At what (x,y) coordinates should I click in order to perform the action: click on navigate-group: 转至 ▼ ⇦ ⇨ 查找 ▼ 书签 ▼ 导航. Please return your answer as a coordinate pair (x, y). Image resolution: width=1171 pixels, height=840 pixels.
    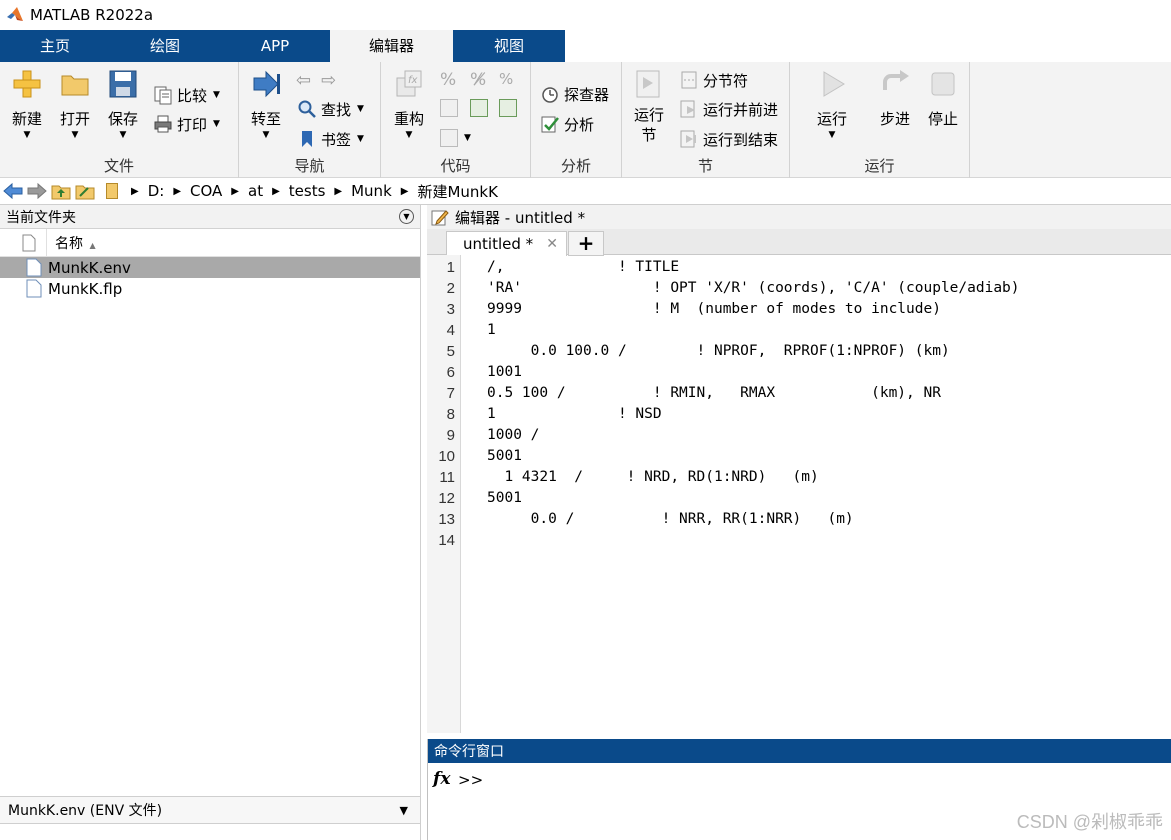
    Looking at the image, I should click on (310, 120).